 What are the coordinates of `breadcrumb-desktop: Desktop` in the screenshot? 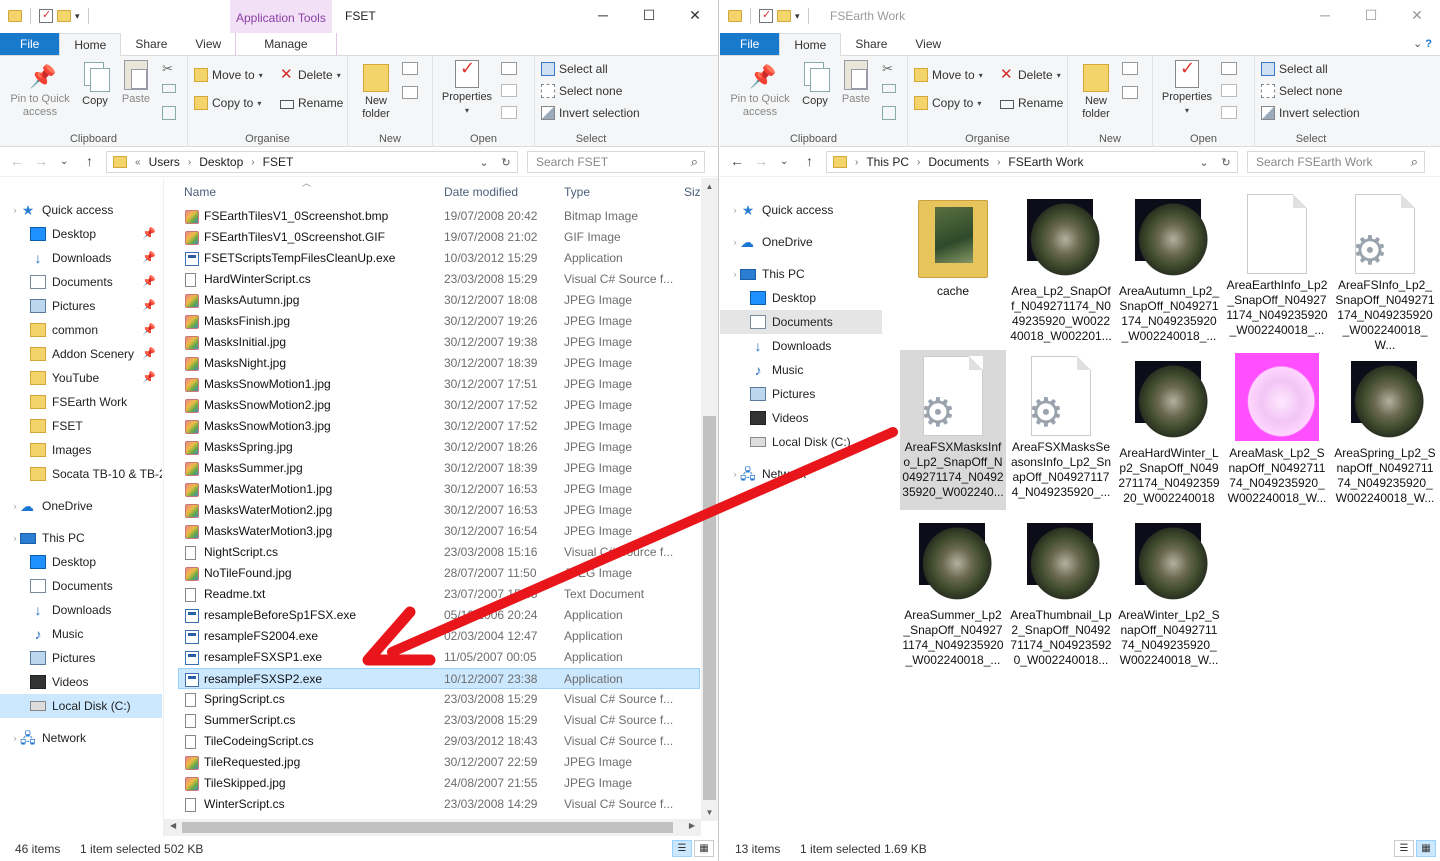 It's located at (221, 162).